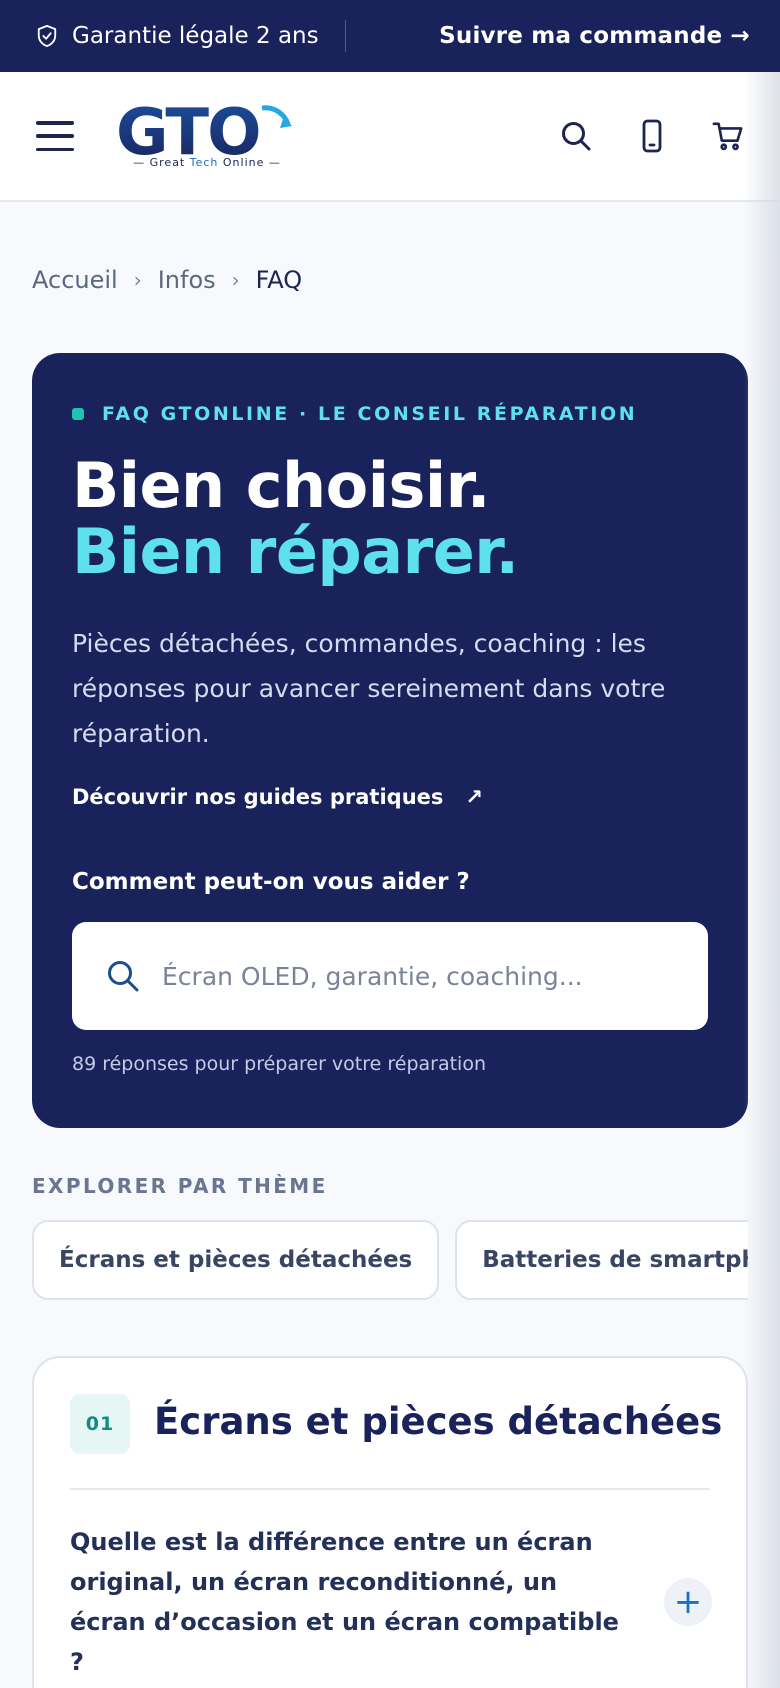  What do you see at coordinates (187, 280) in the screenshot?
I see `breadcrumb-infos: Infos` at bounding box center [187, 280].